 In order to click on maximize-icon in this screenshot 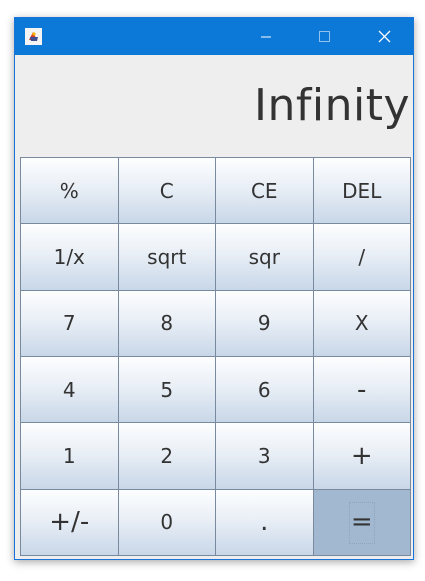, I will do `click(324, 36)`.